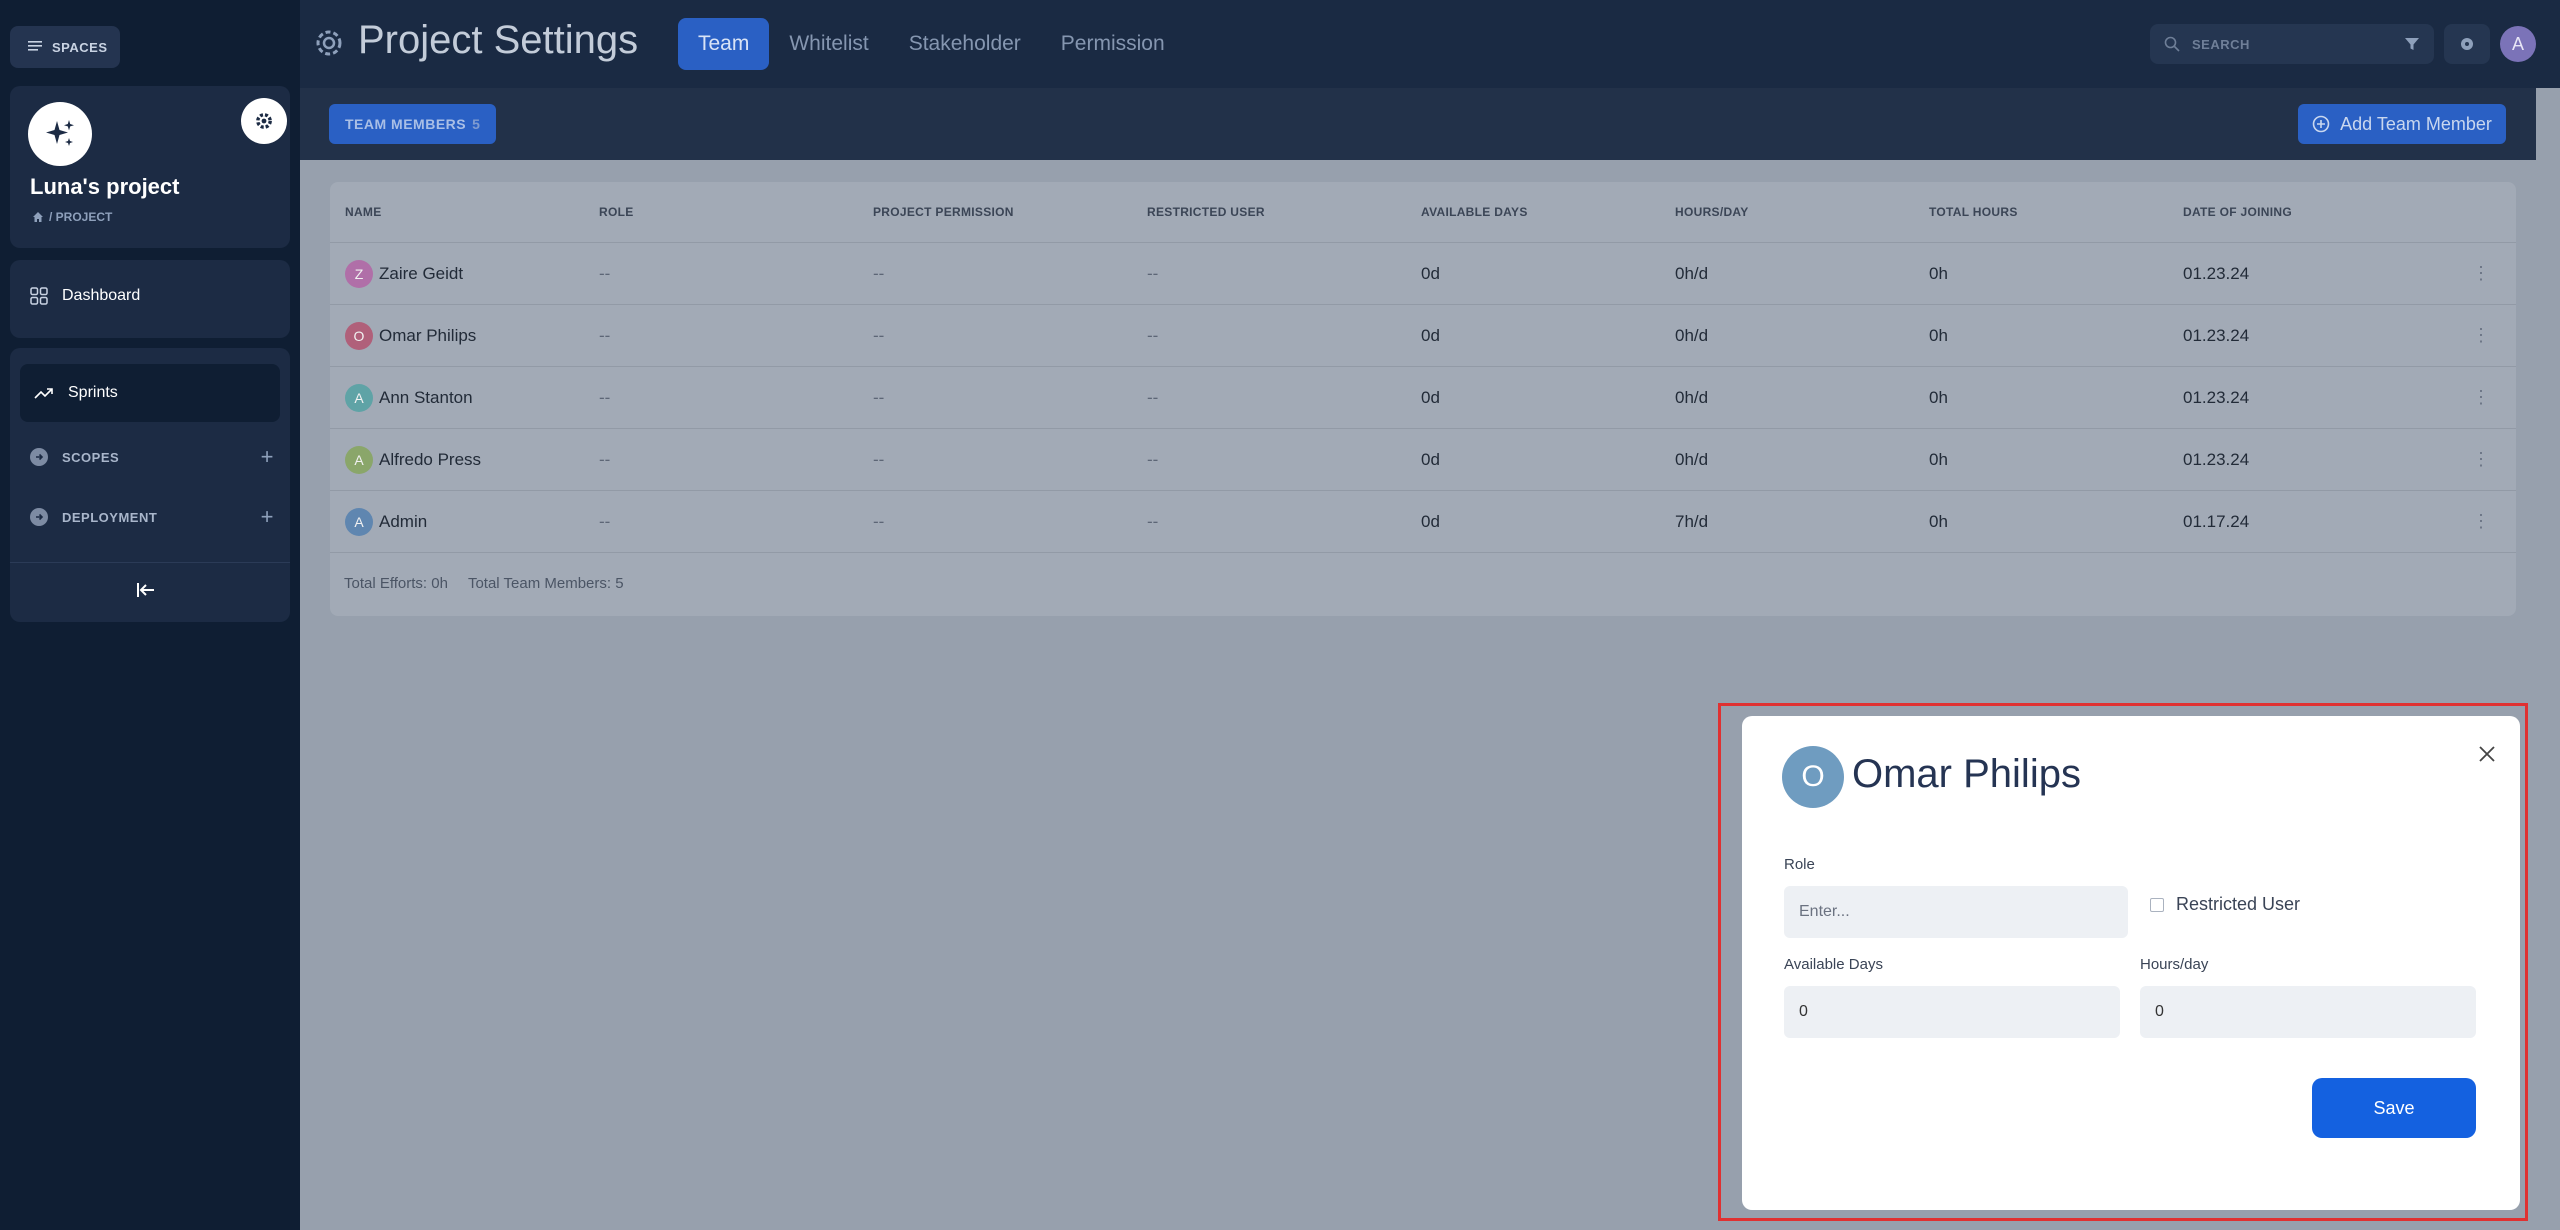 The height and width of the screenshot is (1230, 2560). I want to click on col-date-of-joining: DATE OF JOINING, so click(2237, 212).